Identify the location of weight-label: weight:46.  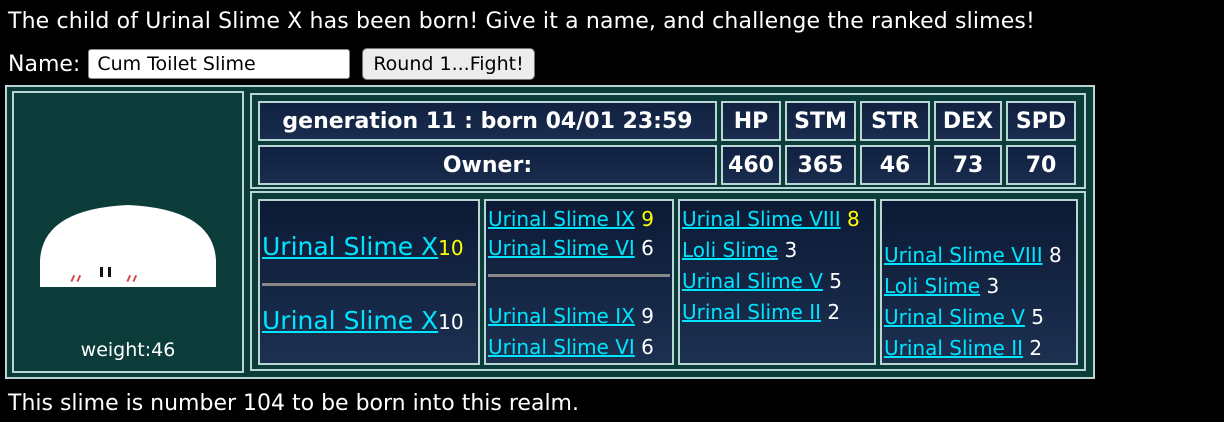
(128, 350).